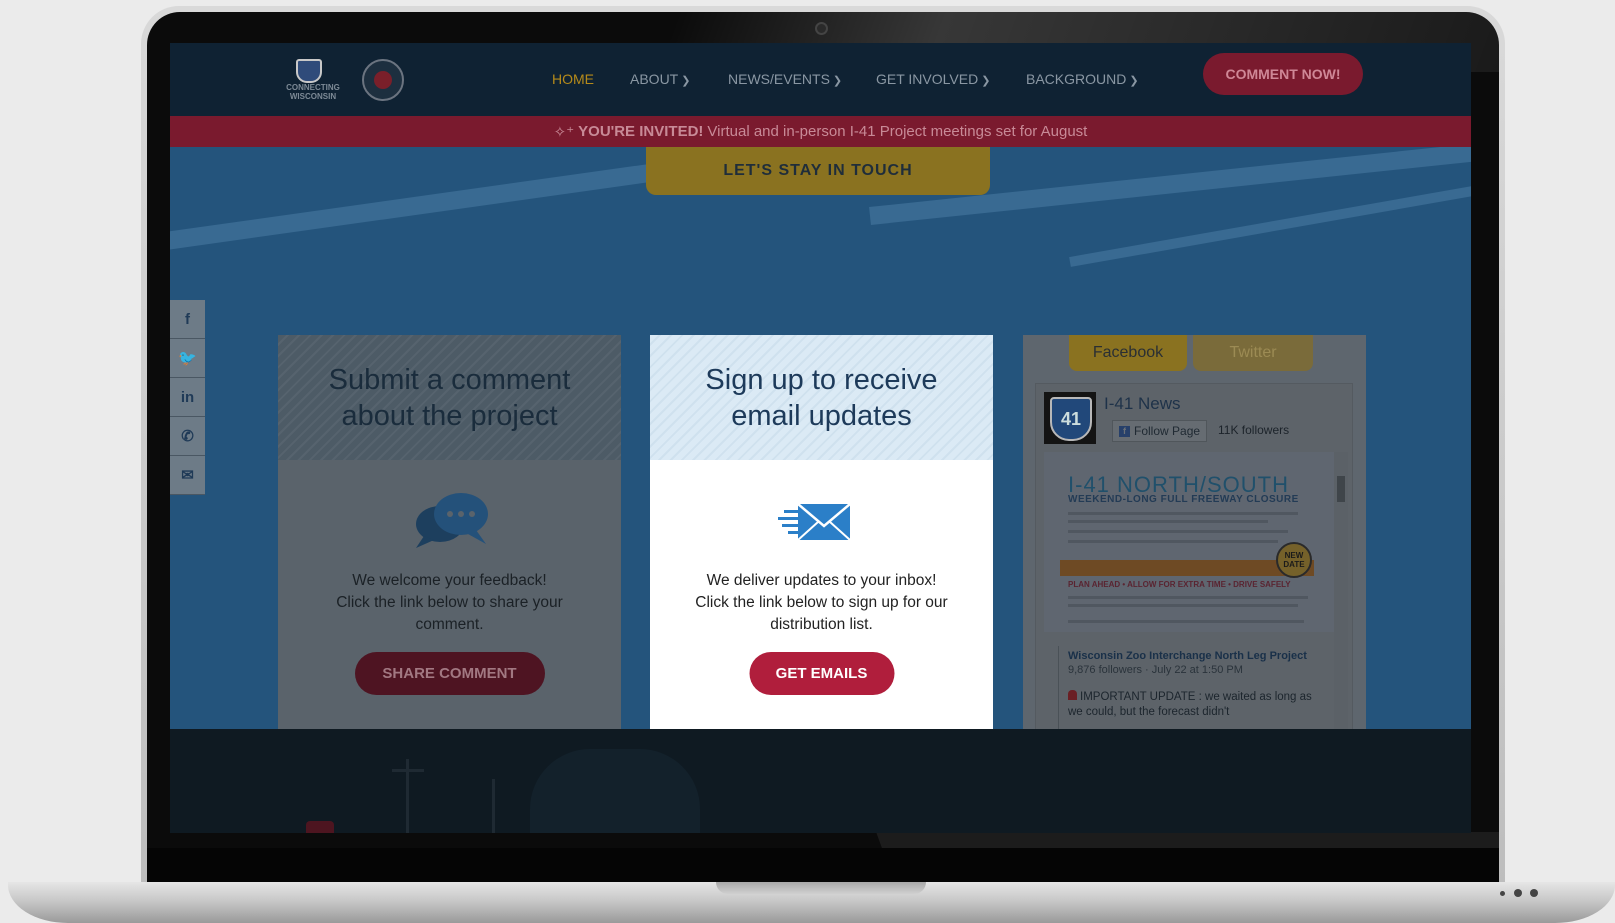 Image resolution: width=1615 pixels, height=923 pixels. I want to click on get-emails-button: GET EMAILS, so click(821, 673).